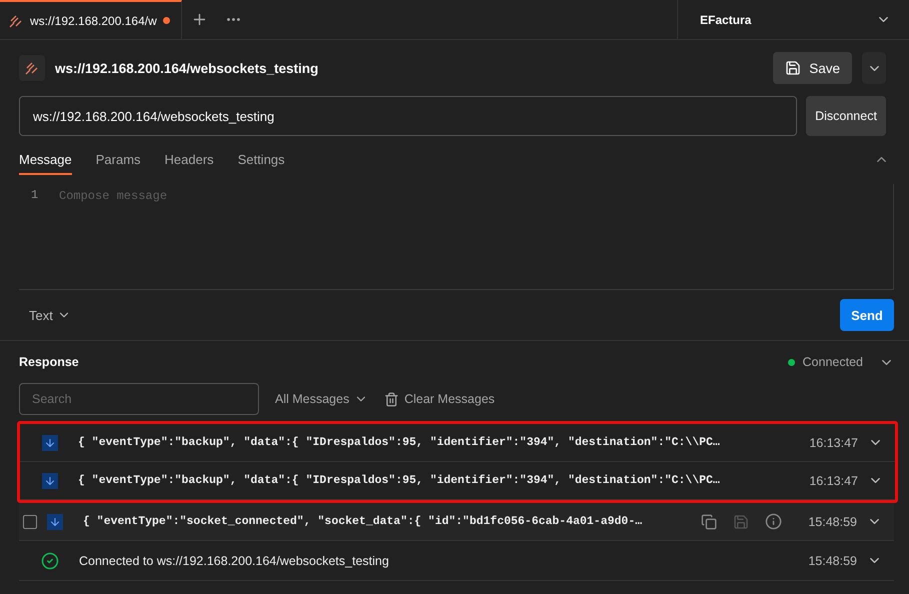 The height and width of the screenshot is (594, 909). I want to click on send-button: Send, so click(867, 315).